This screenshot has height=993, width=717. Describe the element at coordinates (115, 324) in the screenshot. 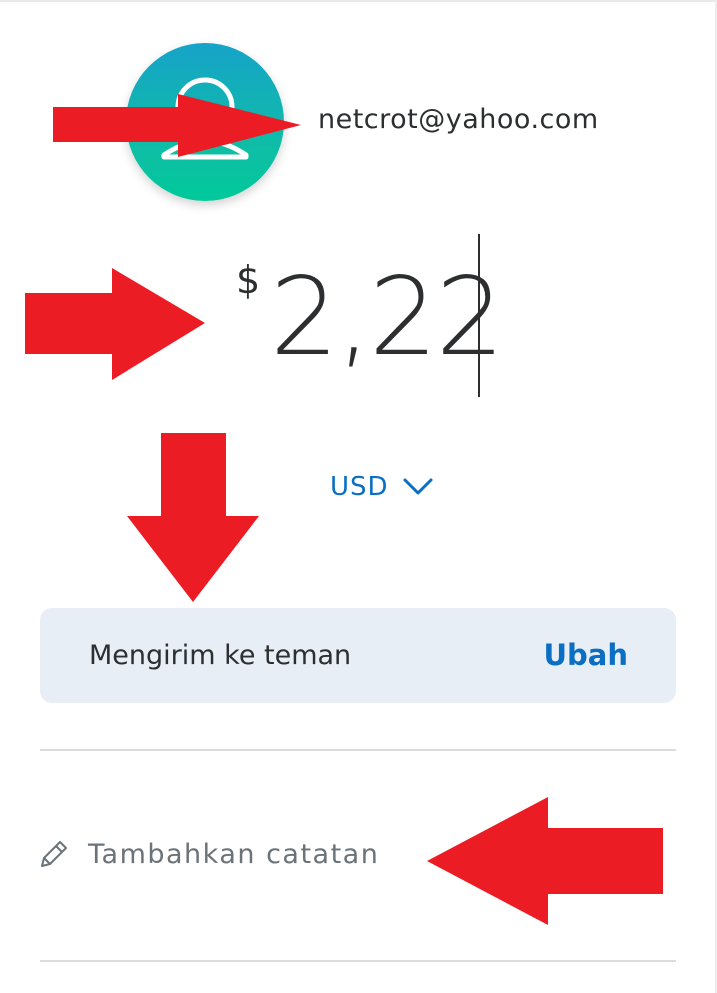

I see `annotation-arrow-right-amount` at that location.